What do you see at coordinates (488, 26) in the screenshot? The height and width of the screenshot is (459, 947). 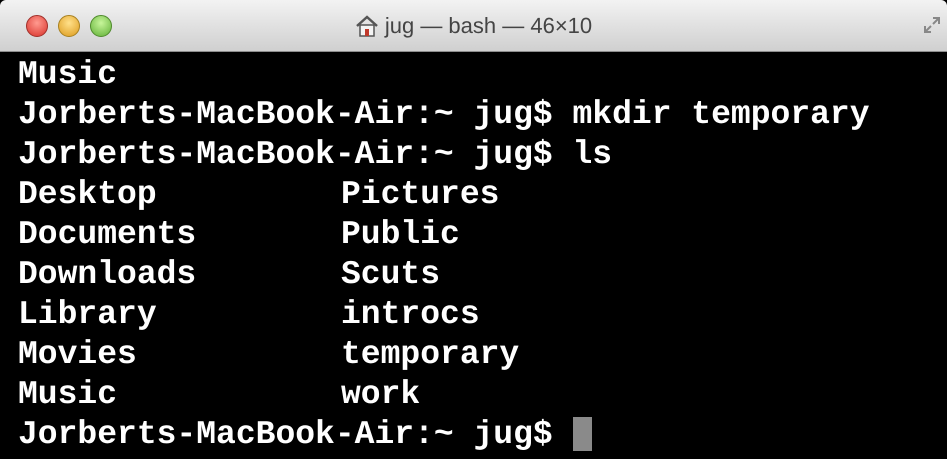 I see `window-title: jug — bash — 46×10` at bounding box center [488, 26].